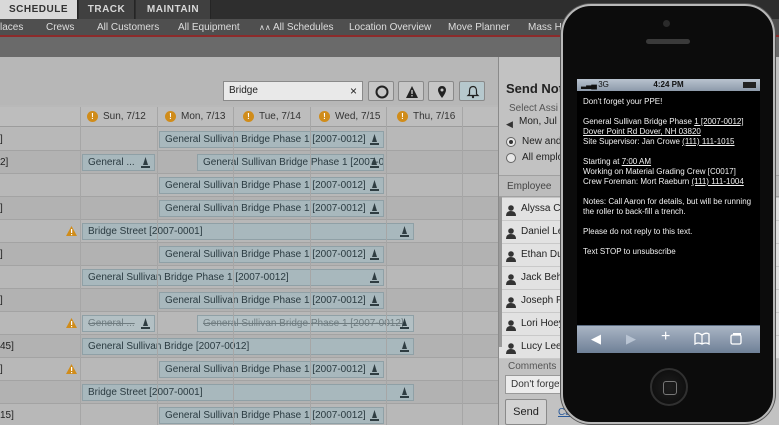 The height and width of the screenshot is (425, 779). What do you see at coordinates (511, 158) in the screenshot?
I see `radio-all-employees` at bounding box center [511, 158].